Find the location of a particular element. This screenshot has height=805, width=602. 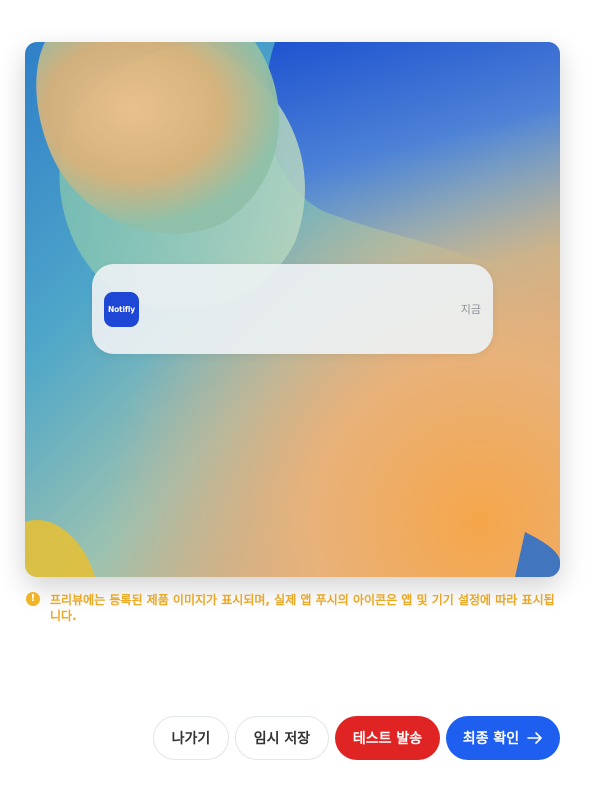

final-confirm-button-label: 최종 확인 is located at coordinates (491, 739).